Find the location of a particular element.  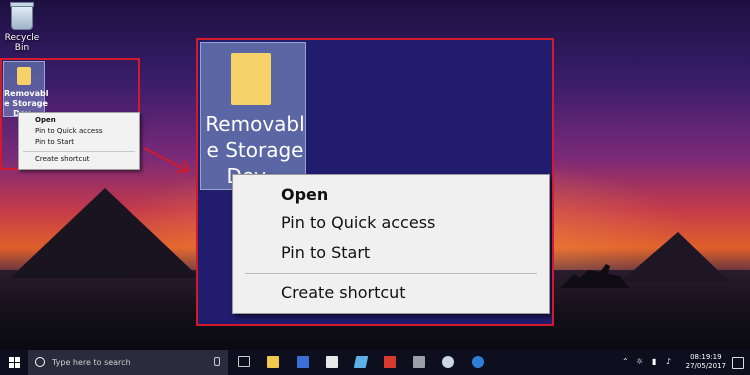

recycle-bin: Recycle Bin is located at coordinates (22, 27).